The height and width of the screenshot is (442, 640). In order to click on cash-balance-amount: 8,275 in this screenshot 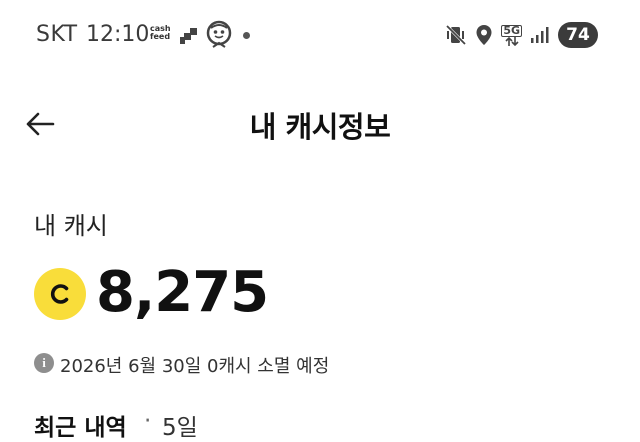, I will do `click(182, 292)`.